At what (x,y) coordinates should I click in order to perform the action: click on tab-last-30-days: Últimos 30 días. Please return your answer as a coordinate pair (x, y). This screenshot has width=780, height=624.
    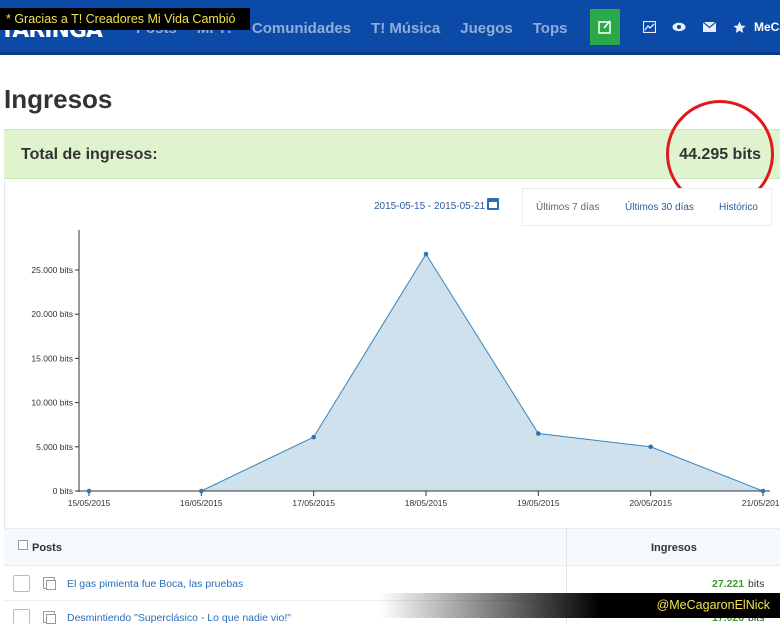
    Looking at the image, I should click on (659, 207).